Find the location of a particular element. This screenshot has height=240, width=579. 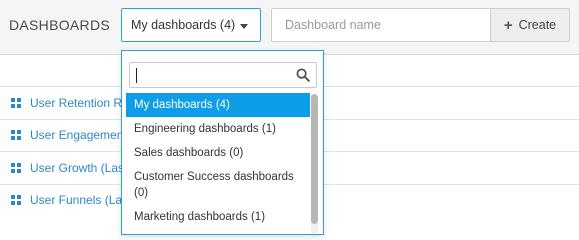

dashboard-filter-dropdown: My dashboards (4) is located at coordinates (191, 25).